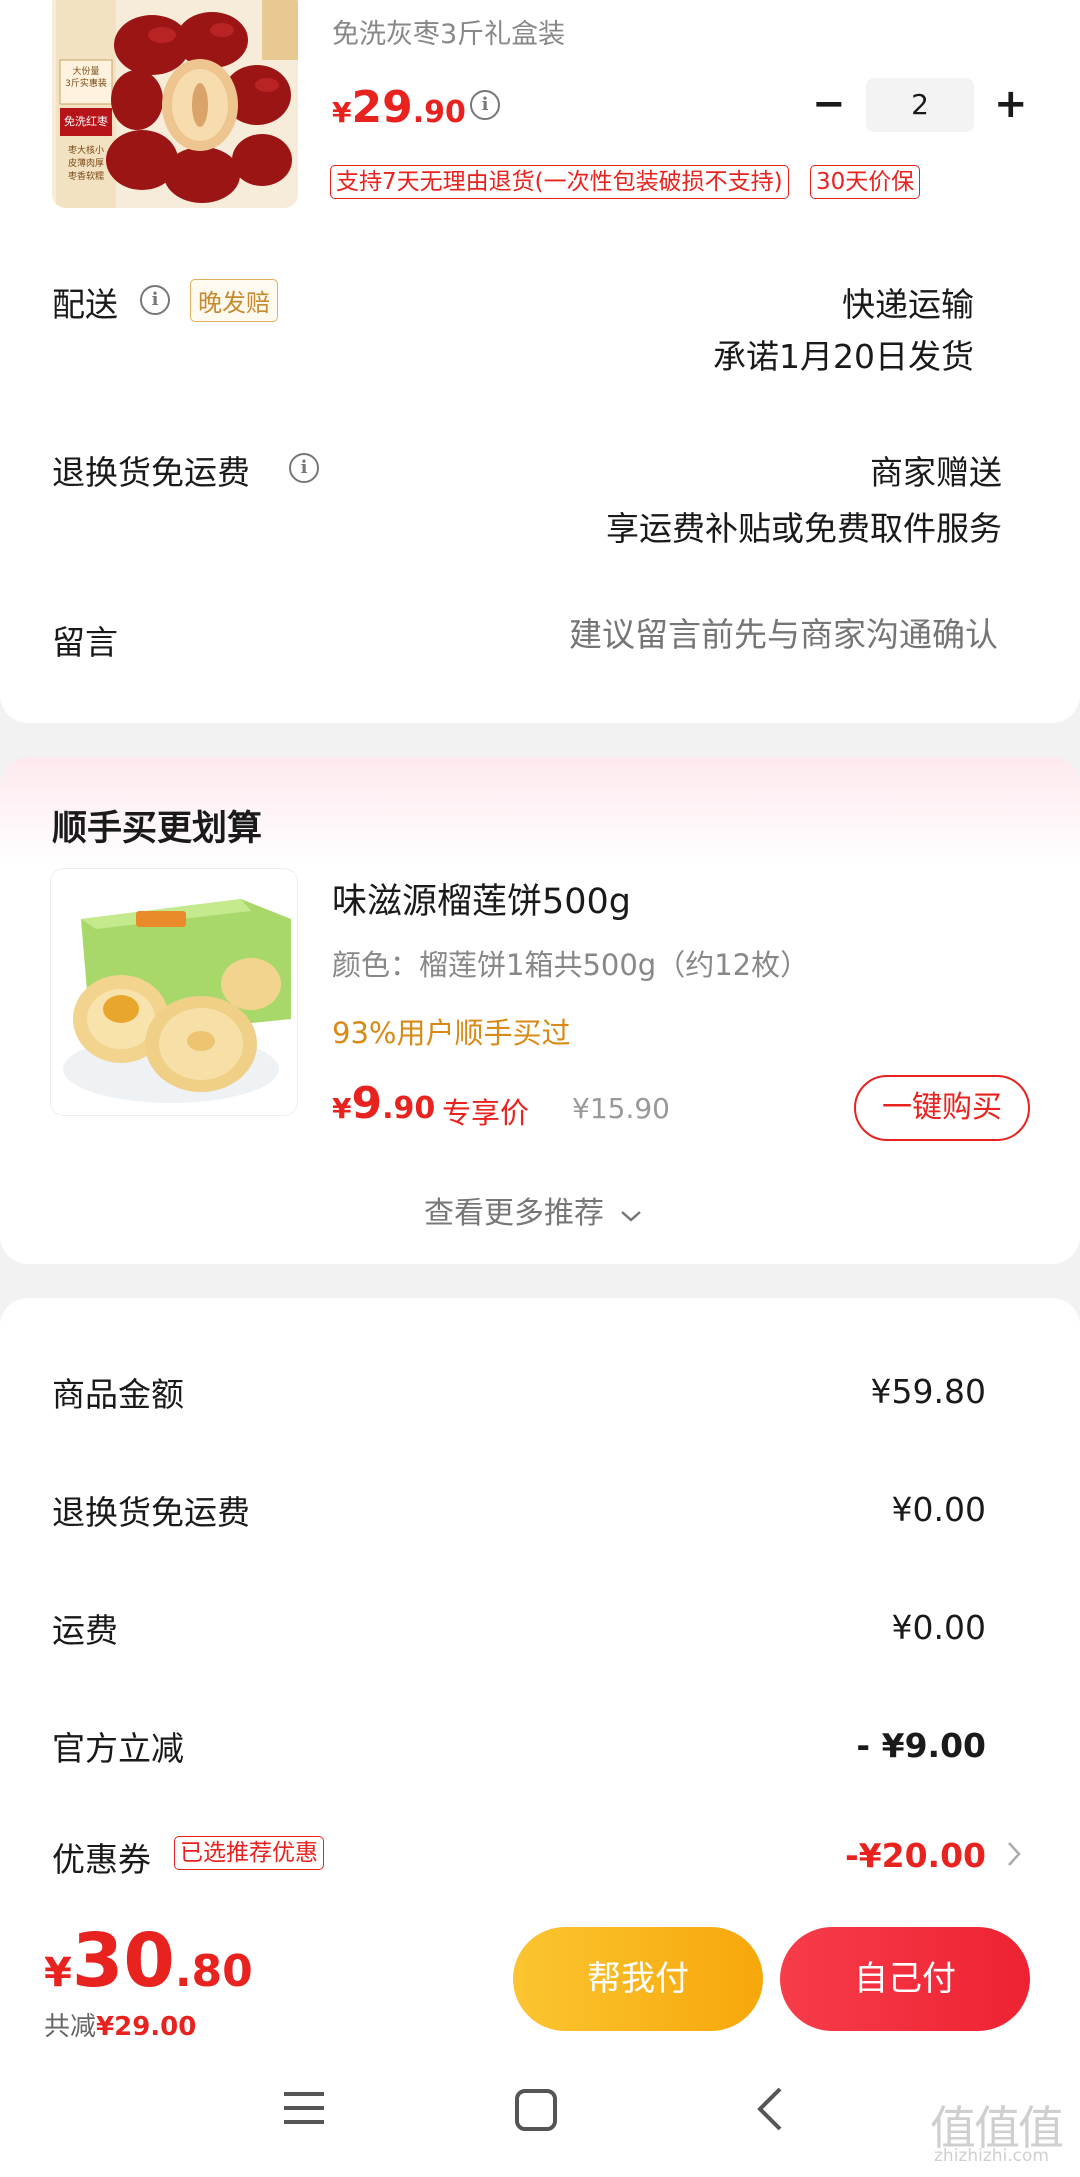 Image resolution: width=1080 pixels, height=2177 pixels. Describe the element at coordinates (938, 1509) in the screenshot. I see `return-shipping-fee-value: ¥0.00` at that location.